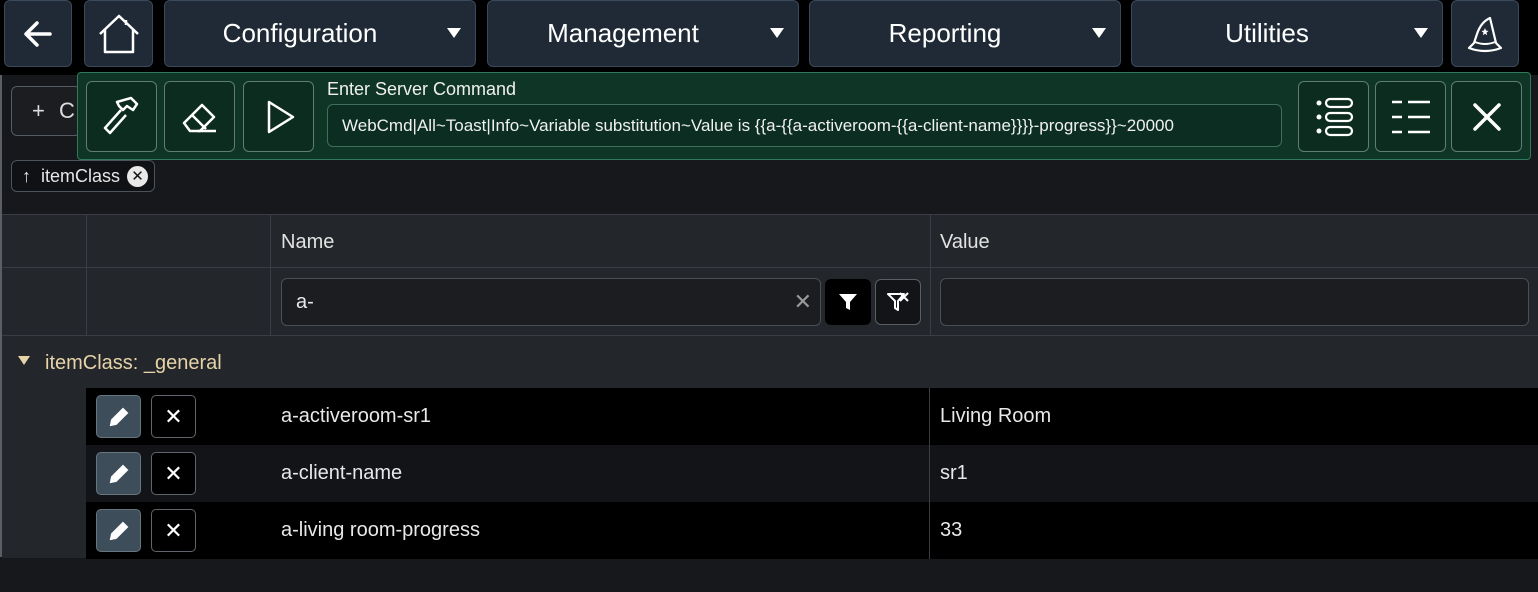  I want to click on row-name: a-client-name, so click(342, 473).